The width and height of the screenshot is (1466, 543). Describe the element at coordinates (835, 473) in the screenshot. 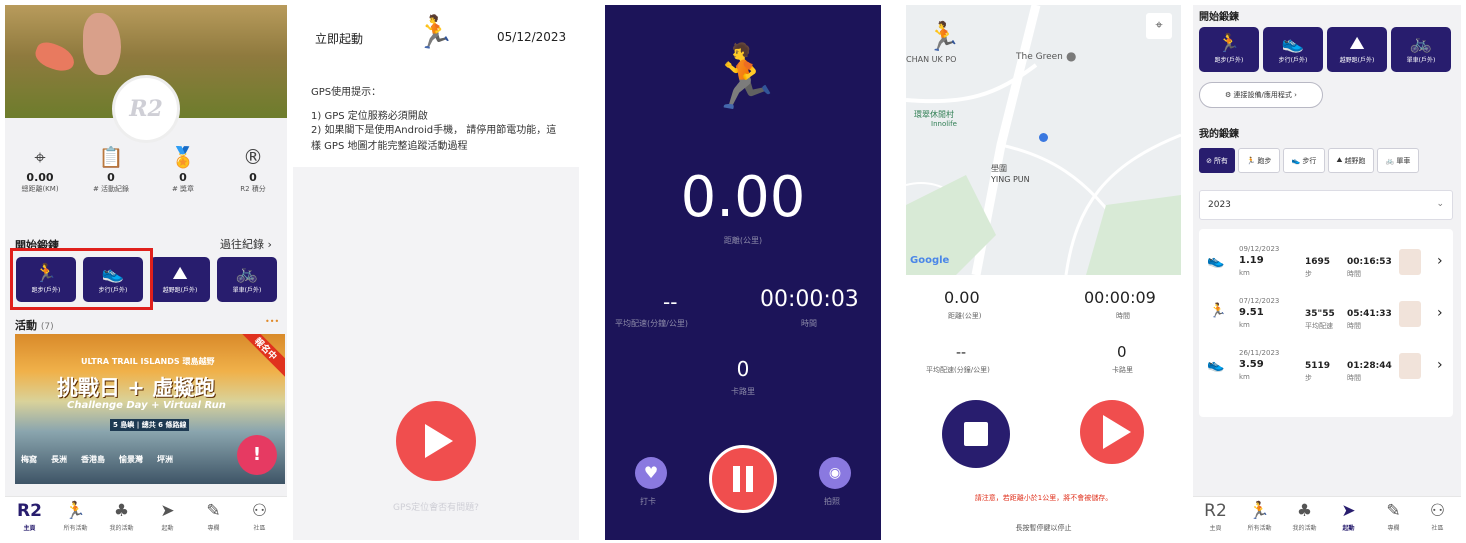

I see `camera-button: ◉` at that location.